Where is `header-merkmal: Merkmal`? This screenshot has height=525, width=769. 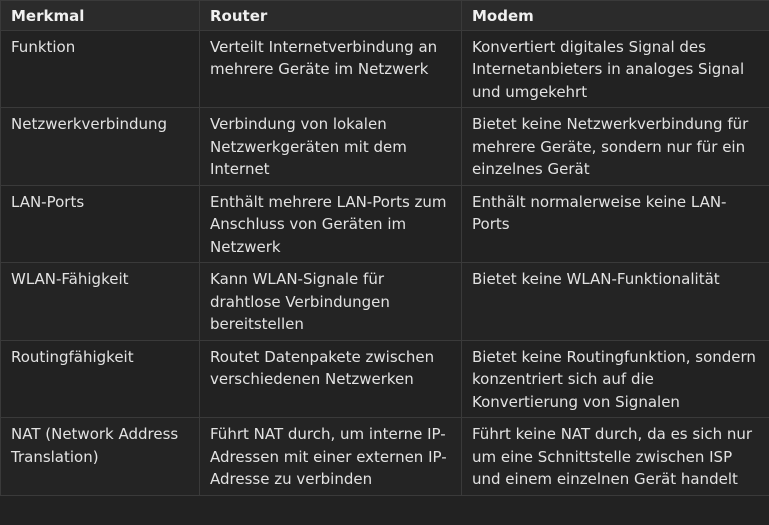
header-merkmal: Merkmal is located at coordinates (100, 15).